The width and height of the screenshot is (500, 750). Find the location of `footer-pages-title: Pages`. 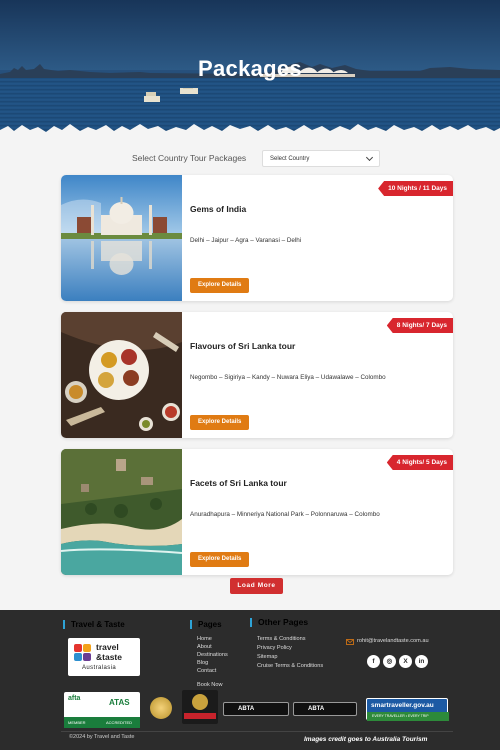

footer-pages-title: Pages is located at coordinates (206, 624).